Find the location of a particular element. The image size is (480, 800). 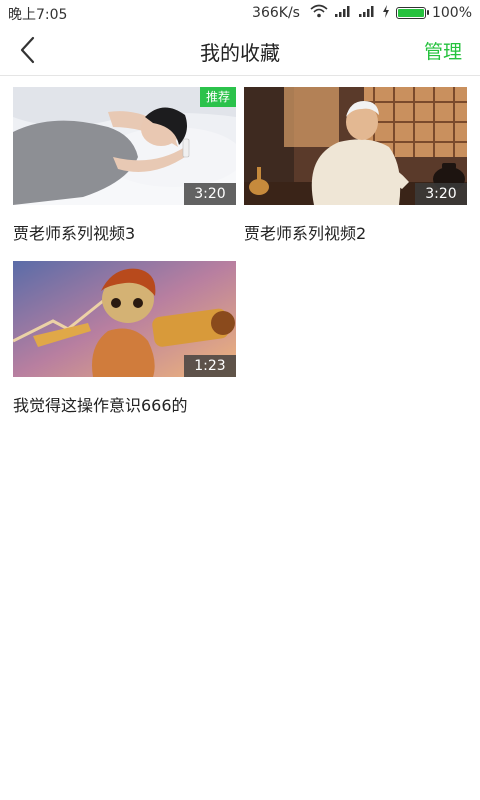

video-title: 贾老师系列视频2 is located at coordinates (355, 232).